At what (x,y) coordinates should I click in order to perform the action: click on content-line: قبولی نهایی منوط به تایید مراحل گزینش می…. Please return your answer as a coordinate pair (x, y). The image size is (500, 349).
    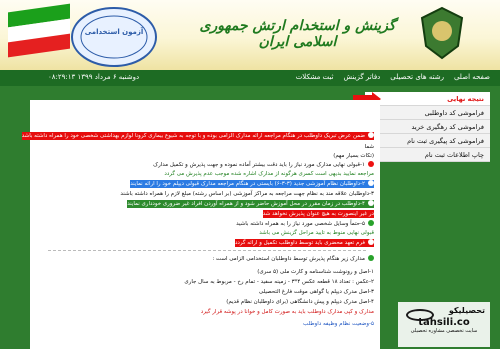
    Looking at the image, I should click on (316, 233).